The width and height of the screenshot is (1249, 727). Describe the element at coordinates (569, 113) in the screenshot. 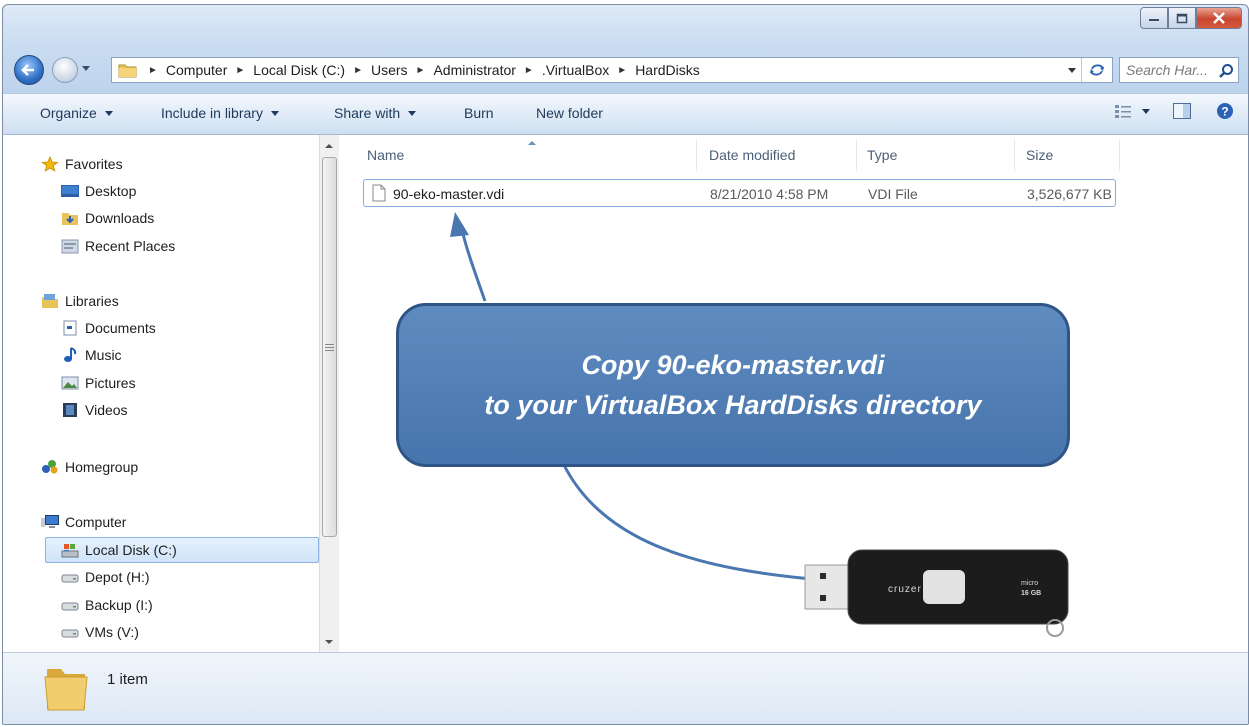

I see `new-folder-button: New folder` at that location.